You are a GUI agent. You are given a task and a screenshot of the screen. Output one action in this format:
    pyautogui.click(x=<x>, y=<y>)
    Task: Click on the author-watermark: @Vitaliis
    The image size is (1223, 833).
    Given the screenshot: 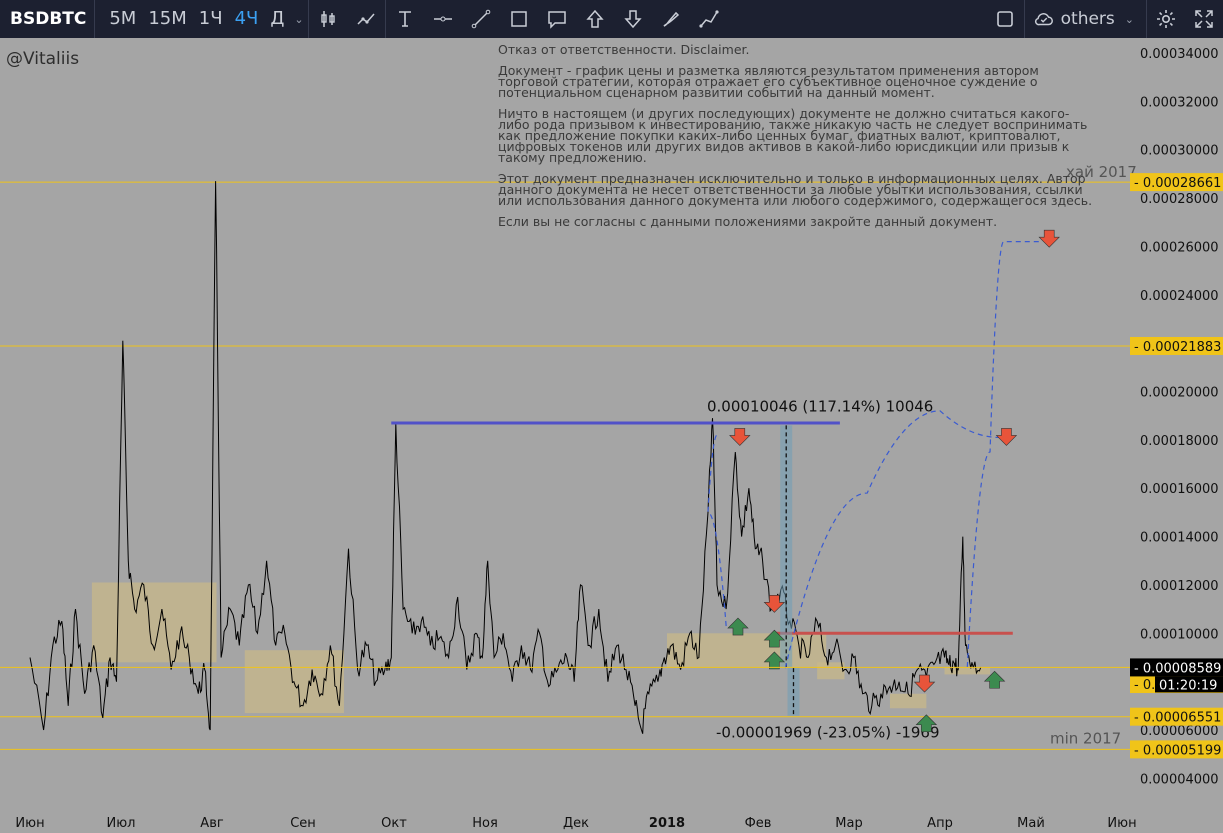 What is the action you would take?
    pyautogui.click(x=43, y=59)
    